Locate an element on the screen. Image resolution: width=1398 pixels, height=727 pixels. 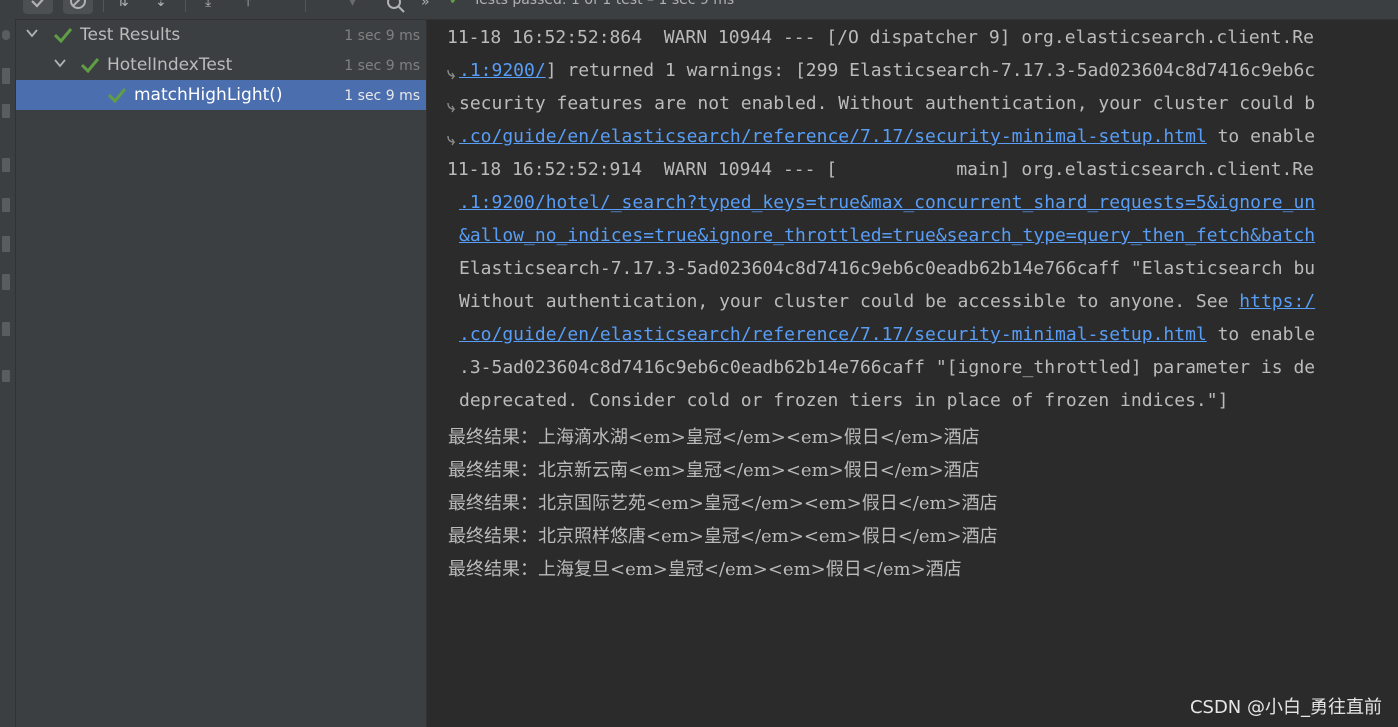
tree-row-label: HotelIndexTest is located at coordinates (170, 65).